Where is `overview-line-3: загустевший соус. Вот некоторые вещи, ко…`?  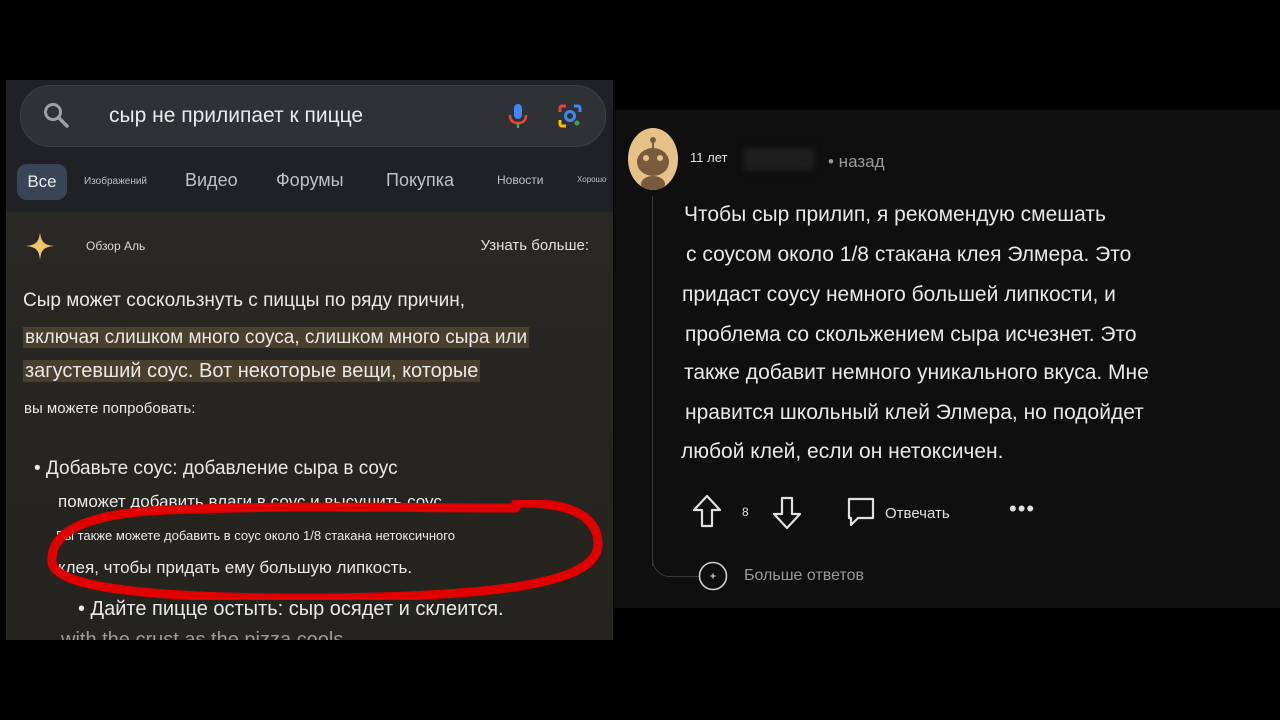
overview-line-3: загустевший соус. Вот некоторые вещи, ко… is located at coordinates (252, 371).